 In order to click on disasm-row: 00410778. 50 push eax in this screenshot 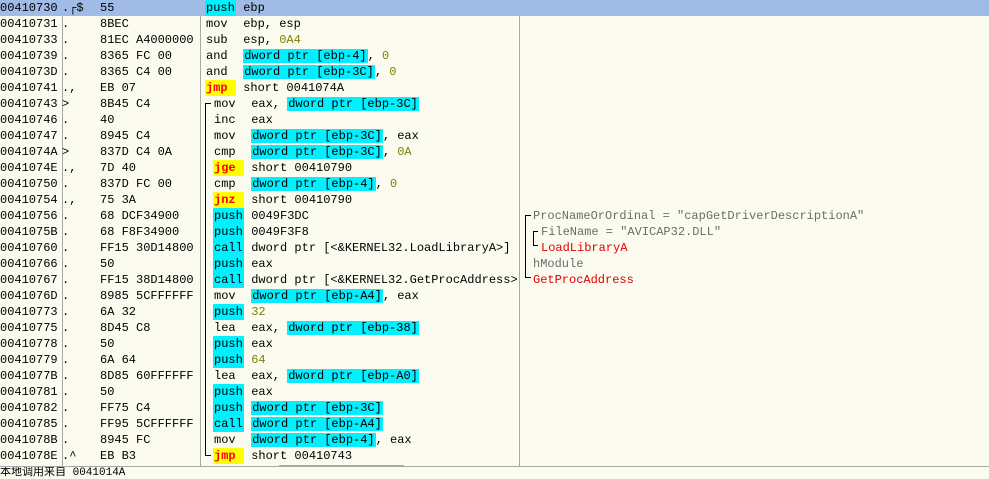, I will do `click(494, 344)`.